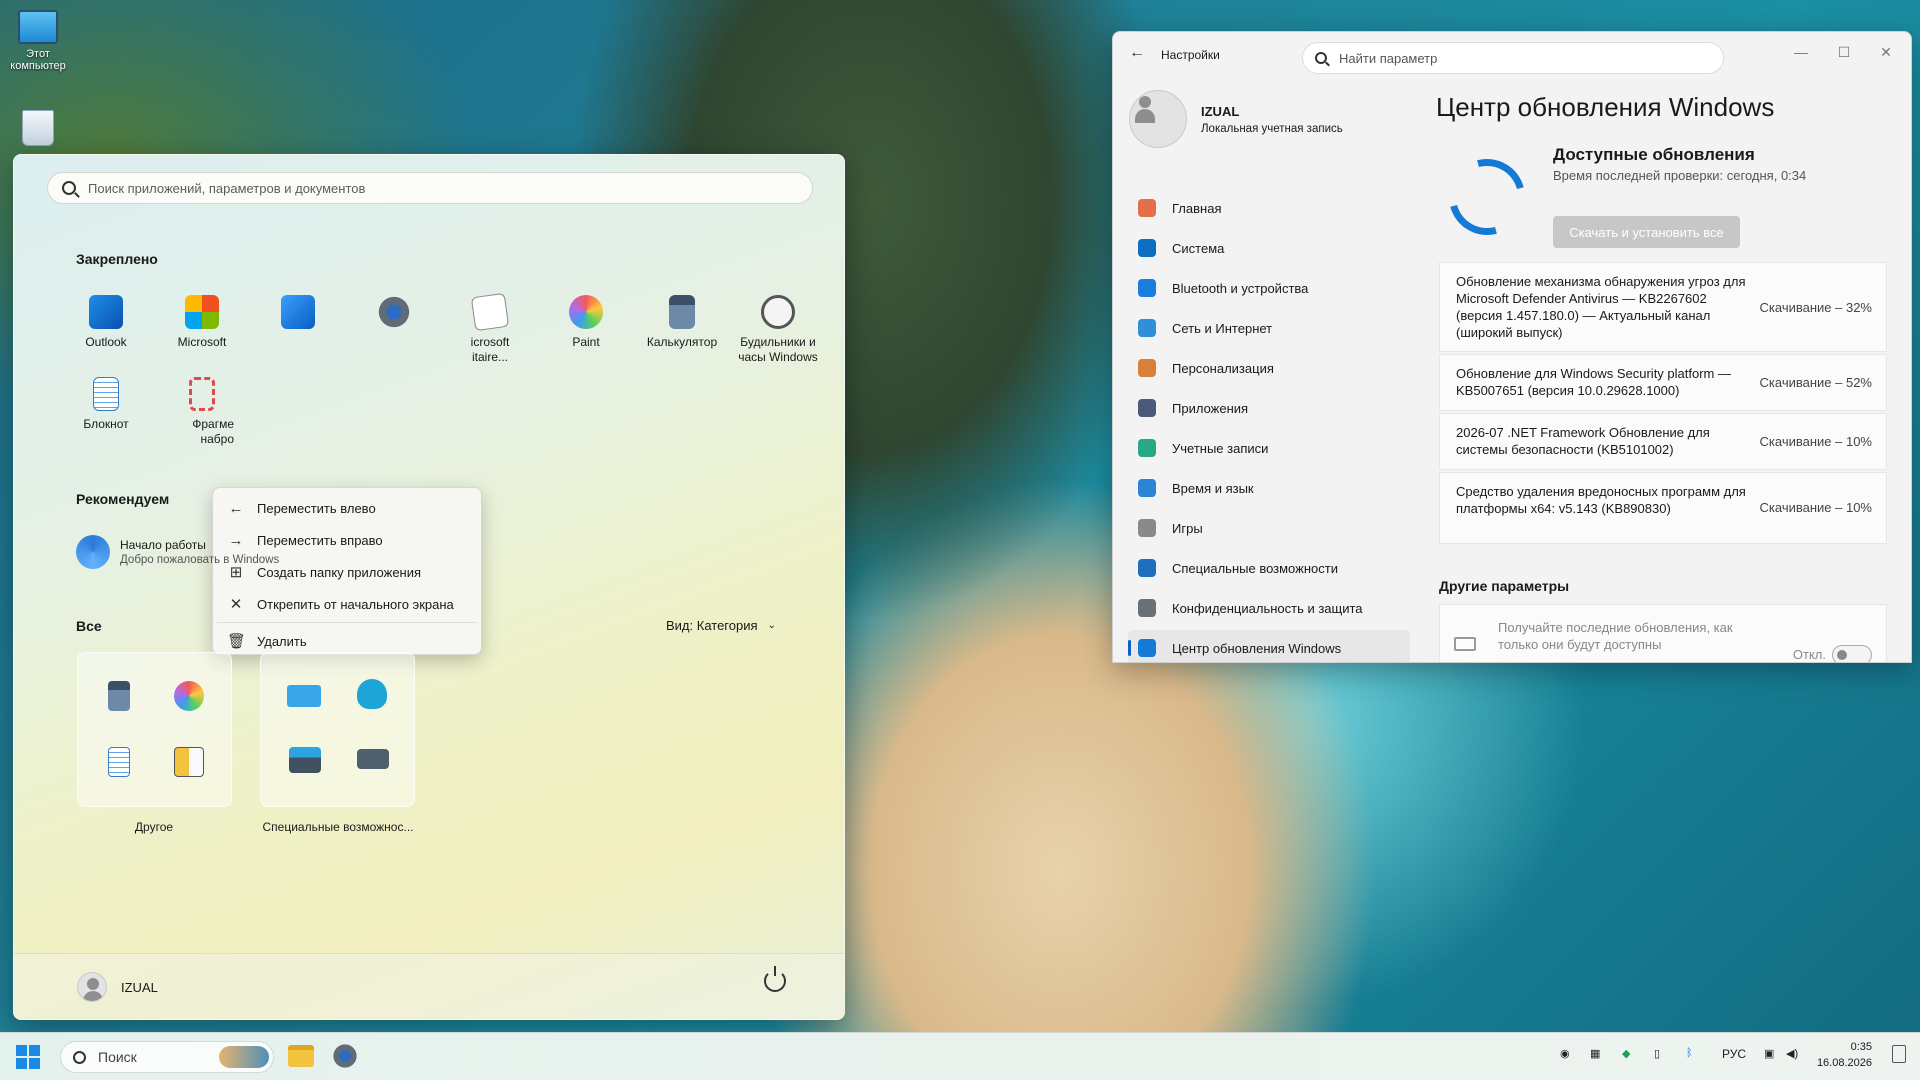  Describe the element at coordinates (1852, 653) in the screenshot. I see `latest-updates-toggle` at that location.